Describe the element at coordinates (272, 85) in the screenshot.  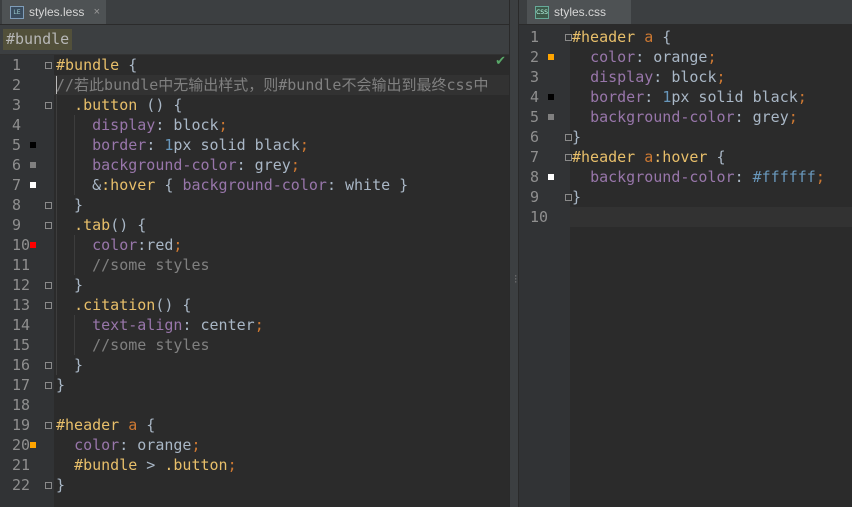
I see `code-token: //若此bundle中无输出样式，则#bundle不会输出到最终css中` at that location.